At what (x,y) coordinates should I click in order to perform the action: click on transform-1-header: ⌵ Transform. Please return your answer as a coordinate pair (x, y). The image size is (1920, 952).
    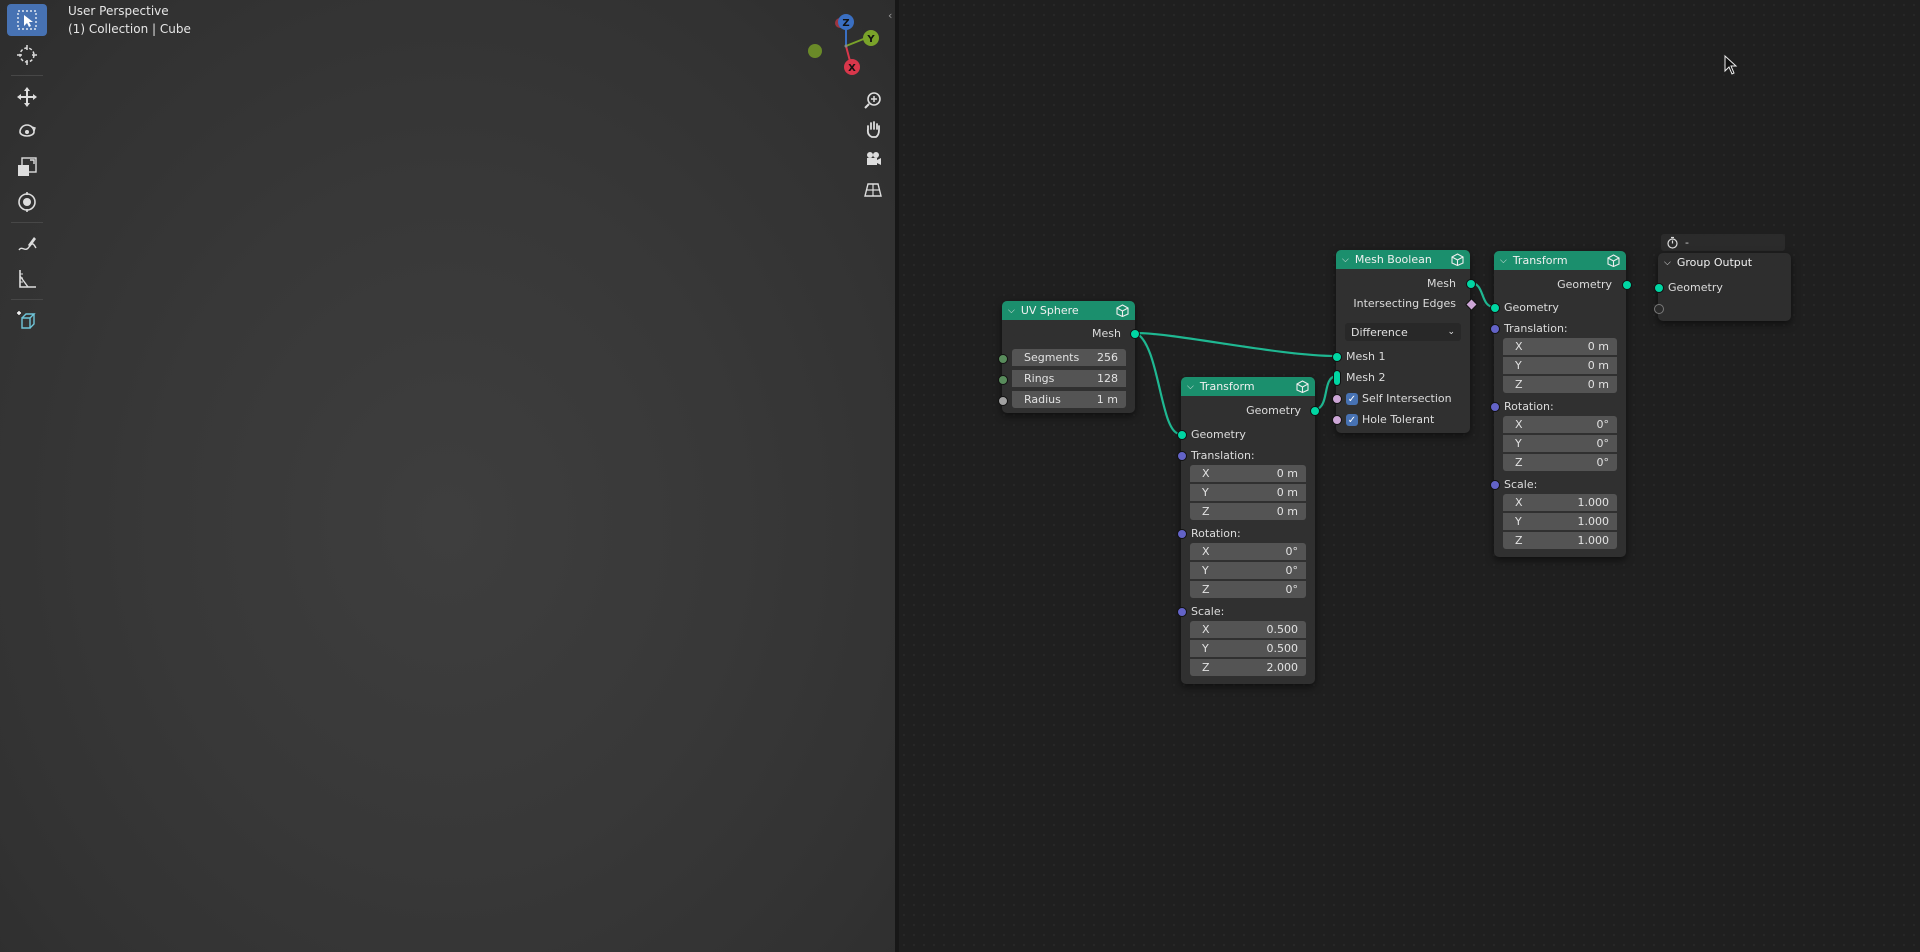
    Looking at the image, I should click on (1248, 386).